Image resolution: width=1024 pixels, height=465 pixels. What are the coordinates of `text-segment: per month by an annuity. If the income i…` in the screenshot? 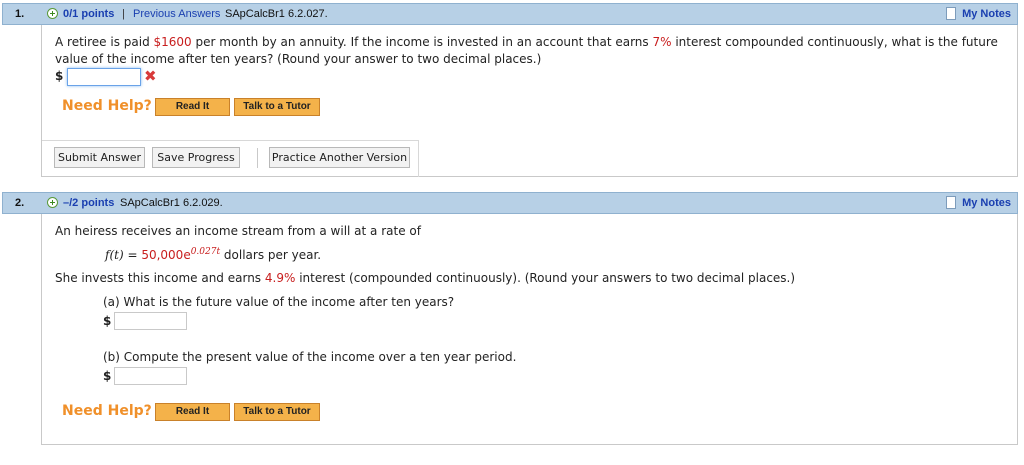 It's located at (422, 42).